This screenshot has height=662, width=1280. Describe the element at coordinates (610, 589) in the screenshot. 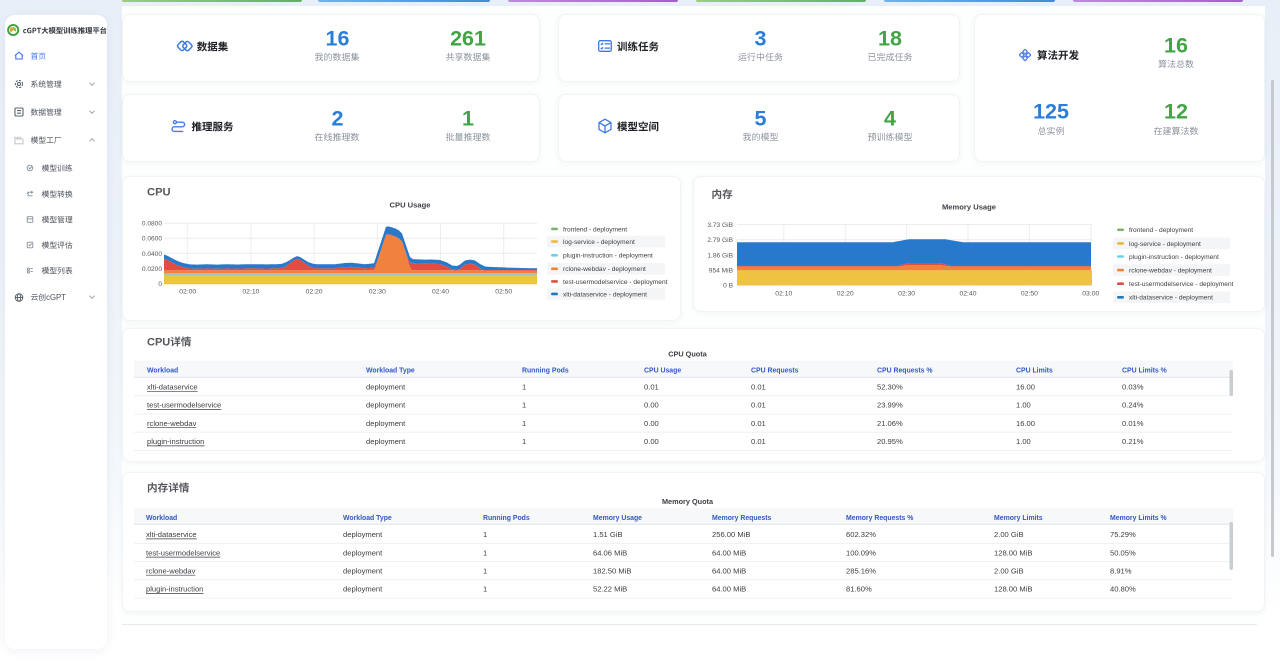

I see `svg-text: 52.22 MiB` at that location.